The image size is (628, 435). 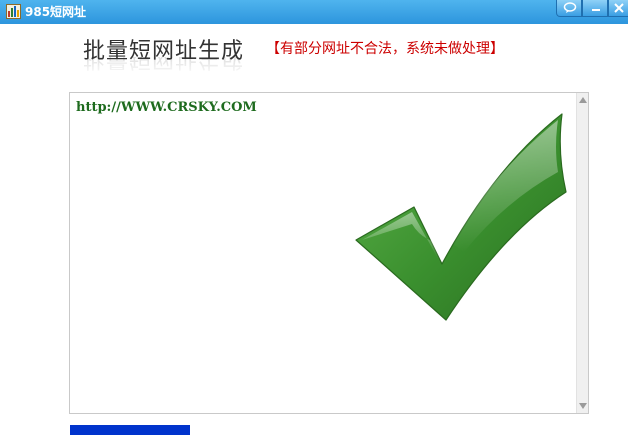 I want to click on close-icon, so click(x=619, y=8).